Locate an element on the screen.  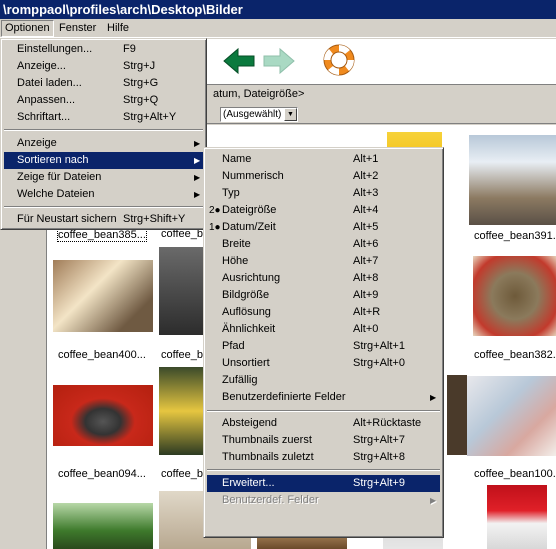
sort-item-aehnlichkeit: Ähnlichkeit Alt+0 is located at coordinates (323, 329).